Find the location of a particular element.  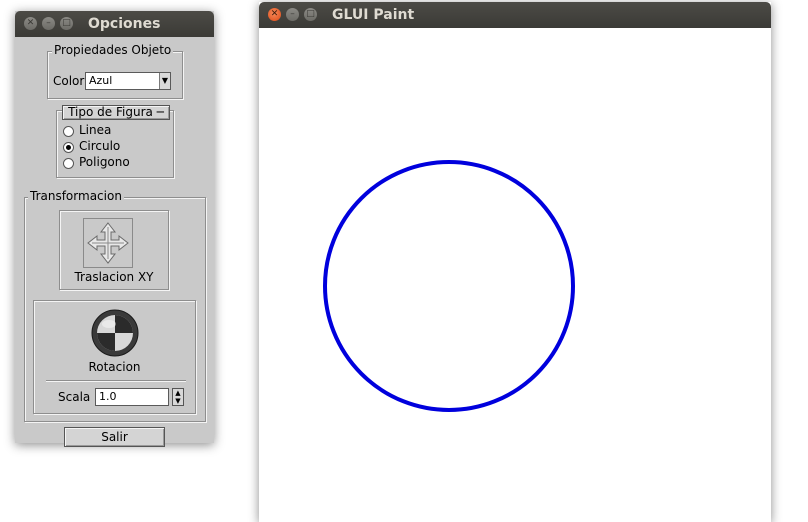

radio-poligono-label: Poligono is located at coordinates (104, 162).